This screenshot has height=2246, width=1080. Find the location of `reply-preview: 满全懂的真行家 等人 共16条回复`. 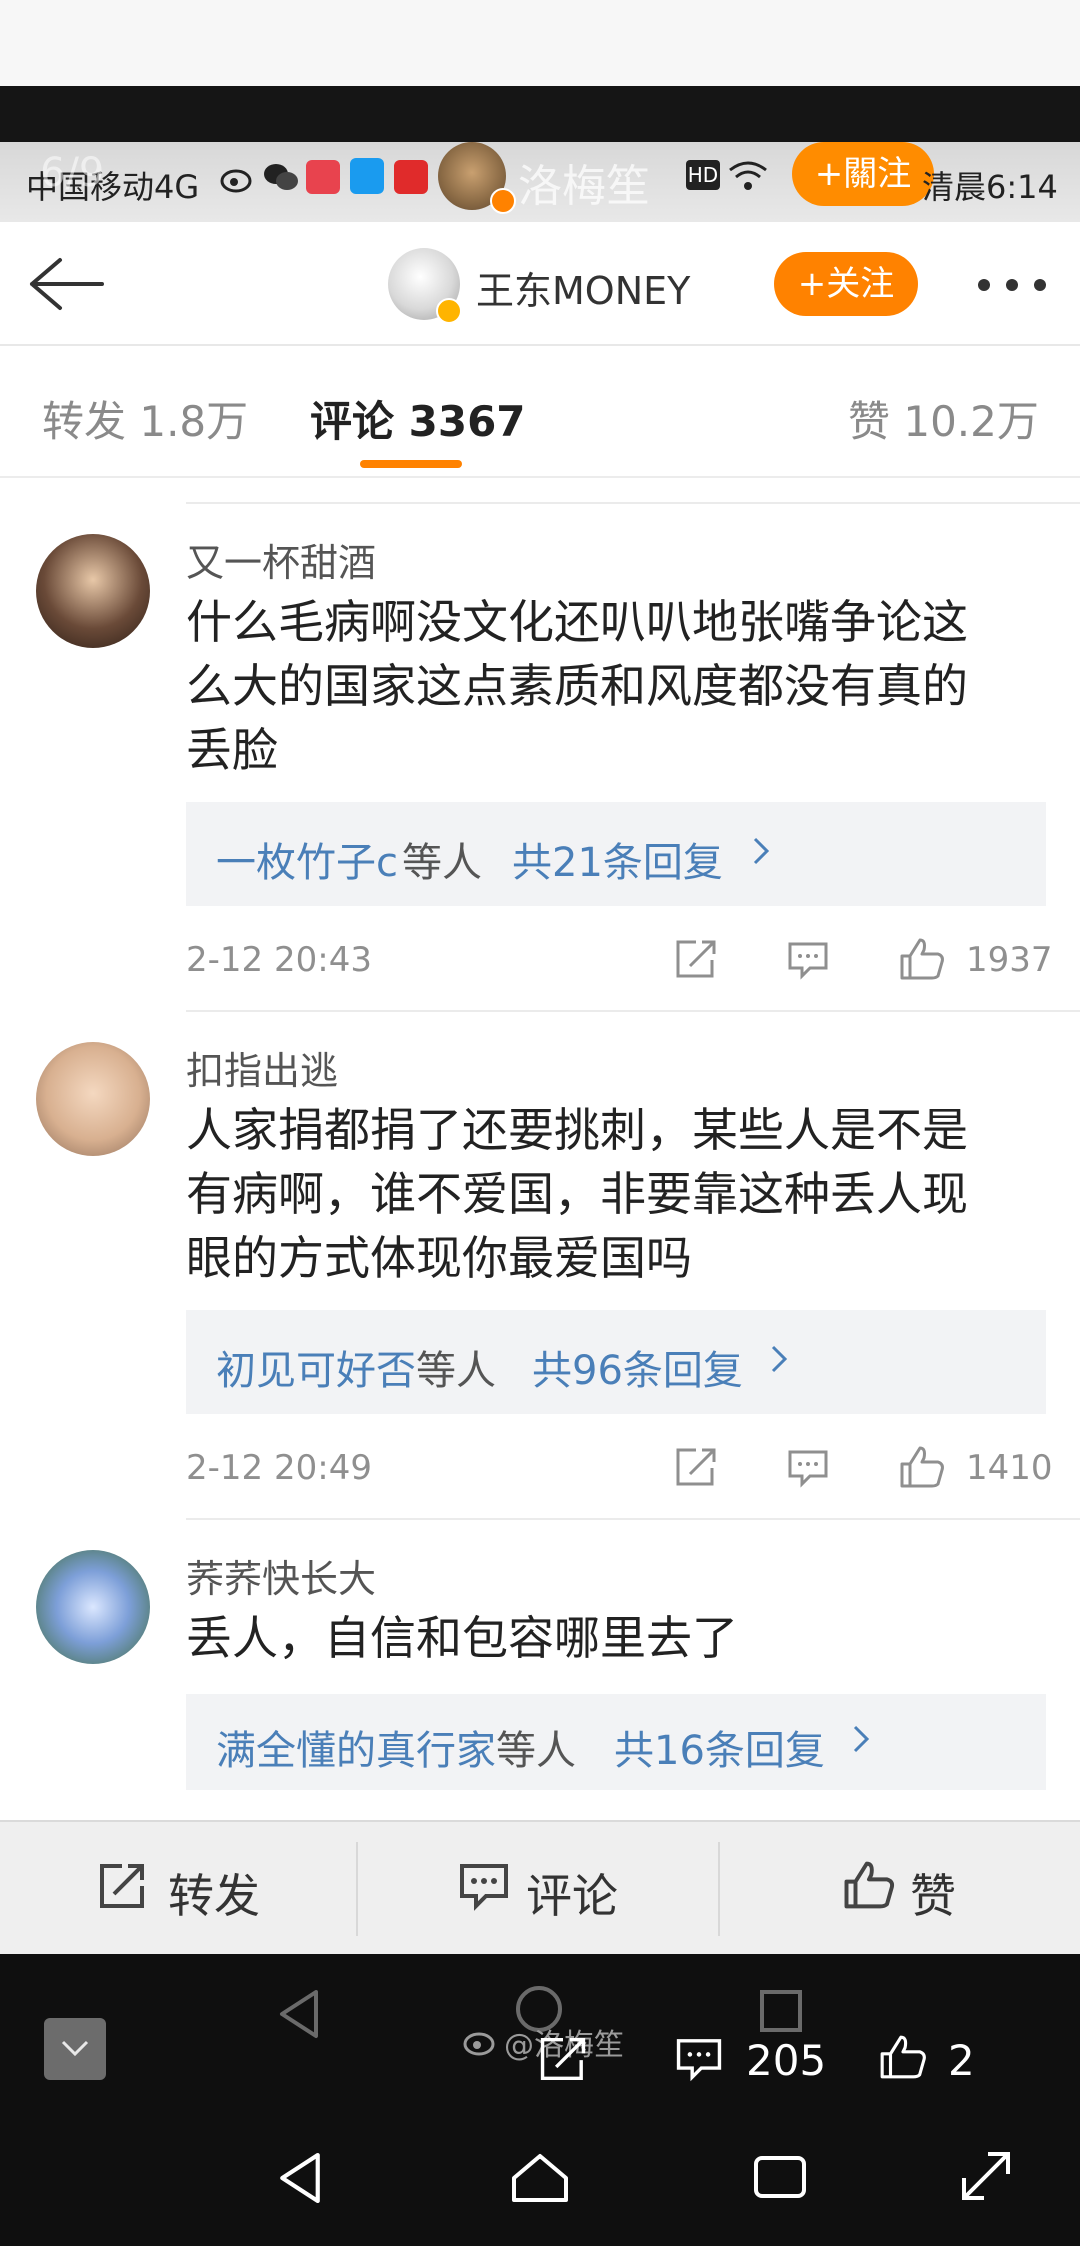

reply-preview: 满全懂的真行家 等人 共16条回复 is located at coordinates (616, 1742).